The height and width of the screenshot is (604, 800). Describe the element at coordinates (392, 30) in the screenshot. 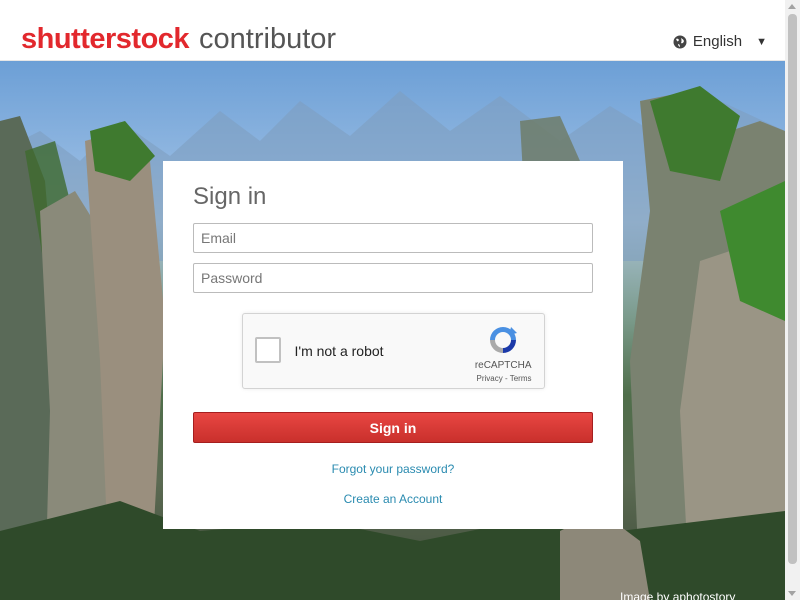

I see `top-header: shutterstock contributor English ▼` at that location.